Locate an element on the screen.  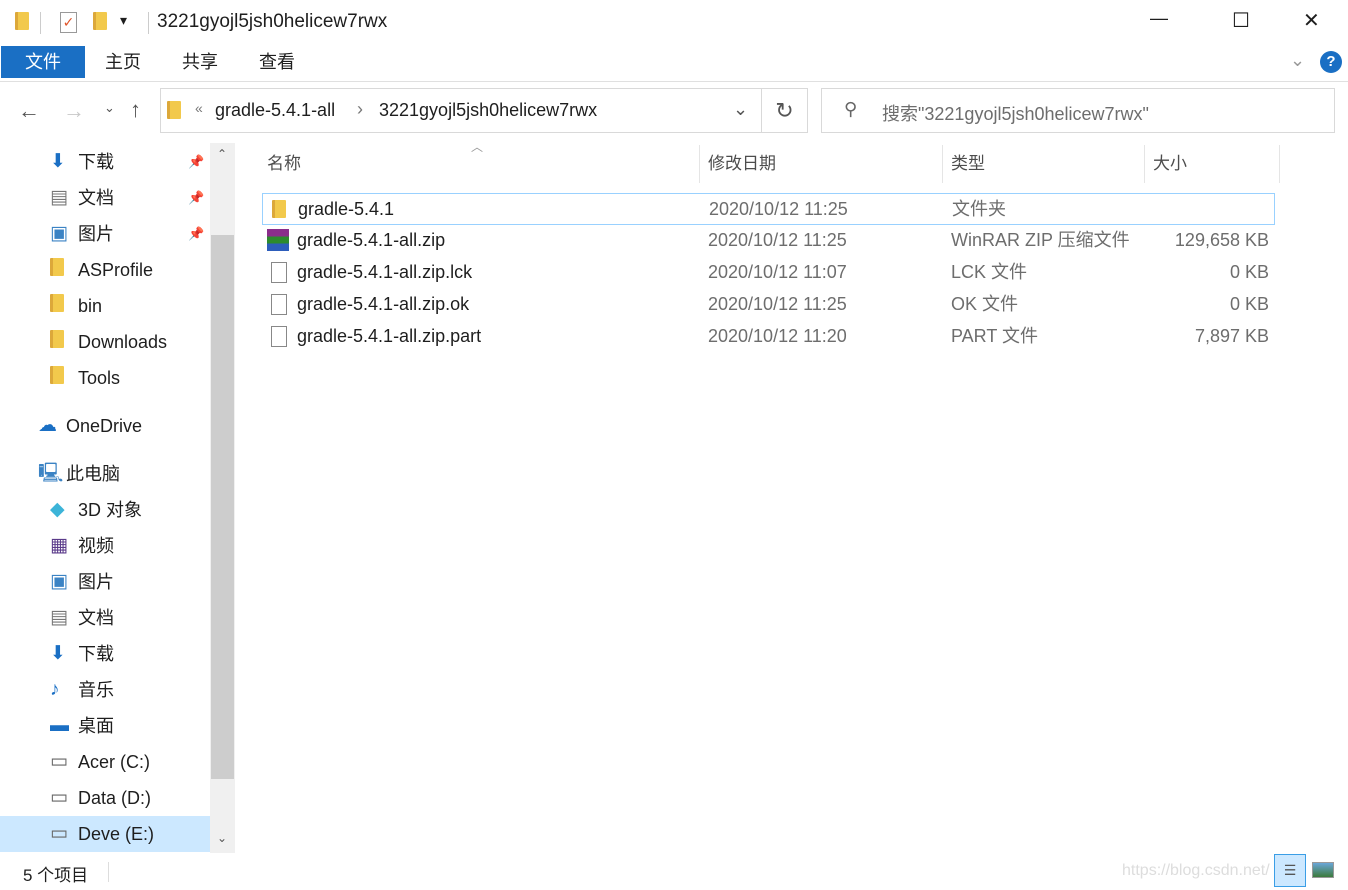
sidebar-item: ⬇ 下载 📌 is located at coordinates (105, 162).